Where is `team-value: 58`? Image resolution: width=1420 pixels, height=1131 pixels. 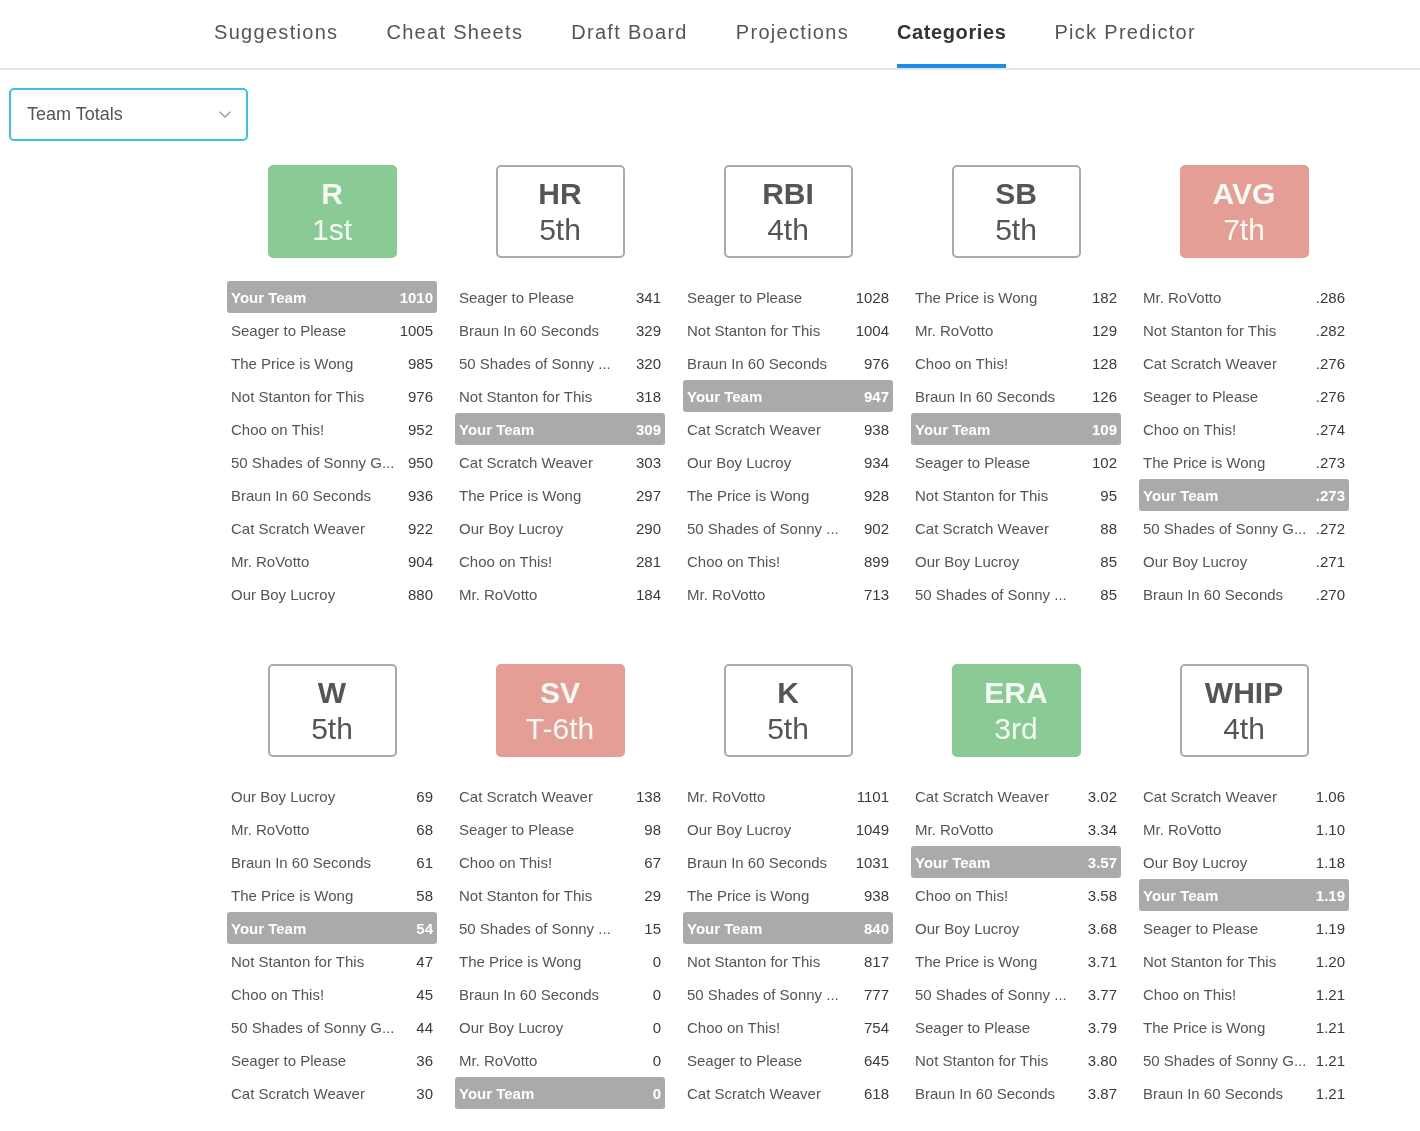 team-value: 58 is located at coordinates (424, 895).